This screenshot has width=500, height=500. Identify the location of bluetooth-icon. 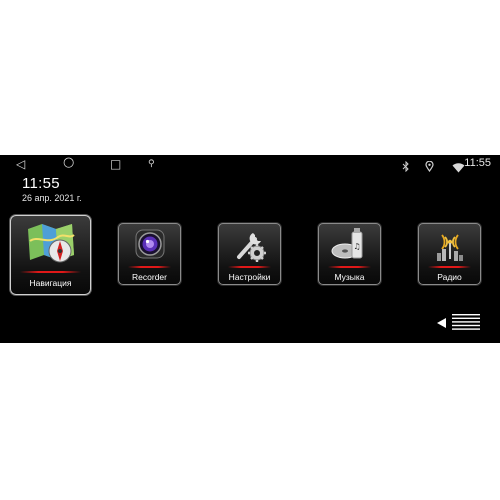
(406, 166).